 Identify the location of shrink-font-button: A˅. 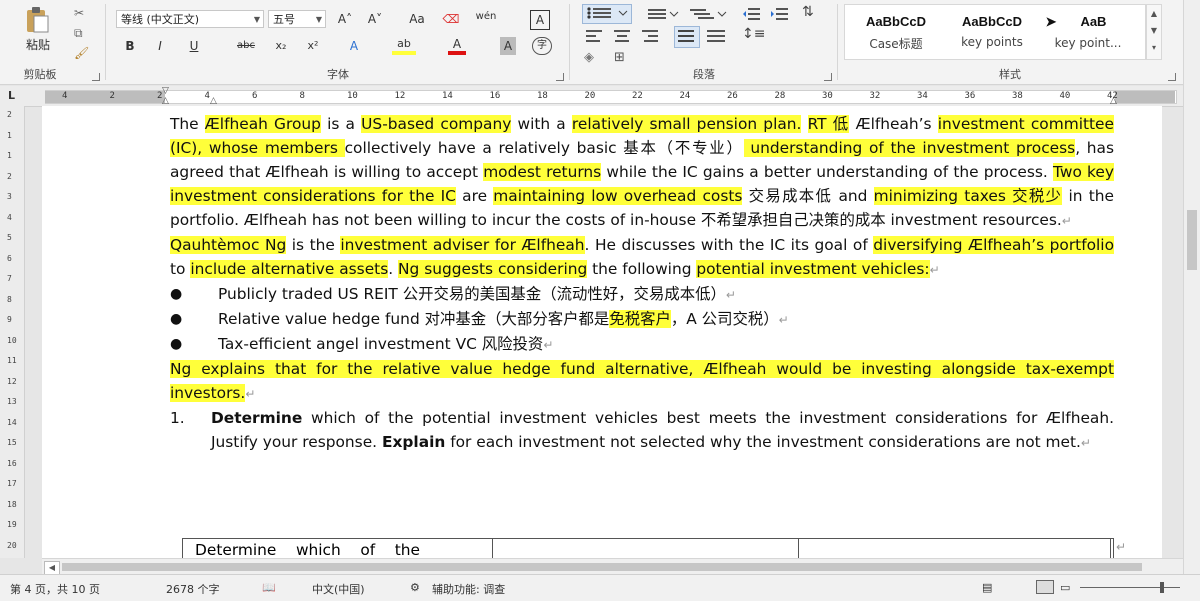
(375, 19).